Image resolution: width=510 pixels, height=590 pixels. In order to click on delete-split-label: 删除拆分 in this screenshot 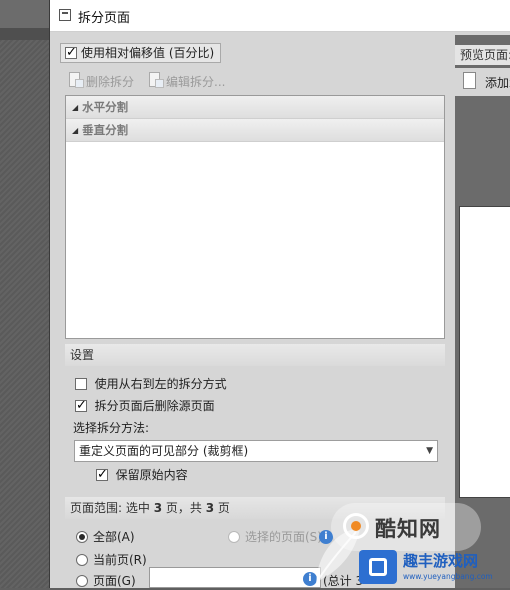, I will do `click(110, 82)`.